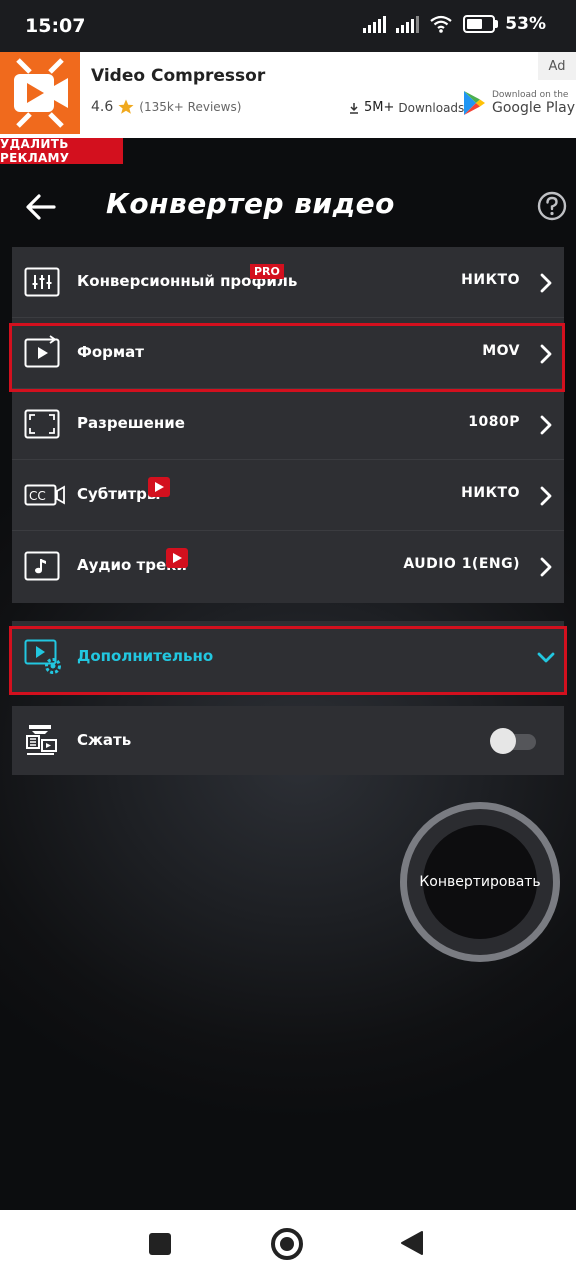 This screenshot has width=576, height=1280. I want to click on store-name: Google Play, so click(534, 108).